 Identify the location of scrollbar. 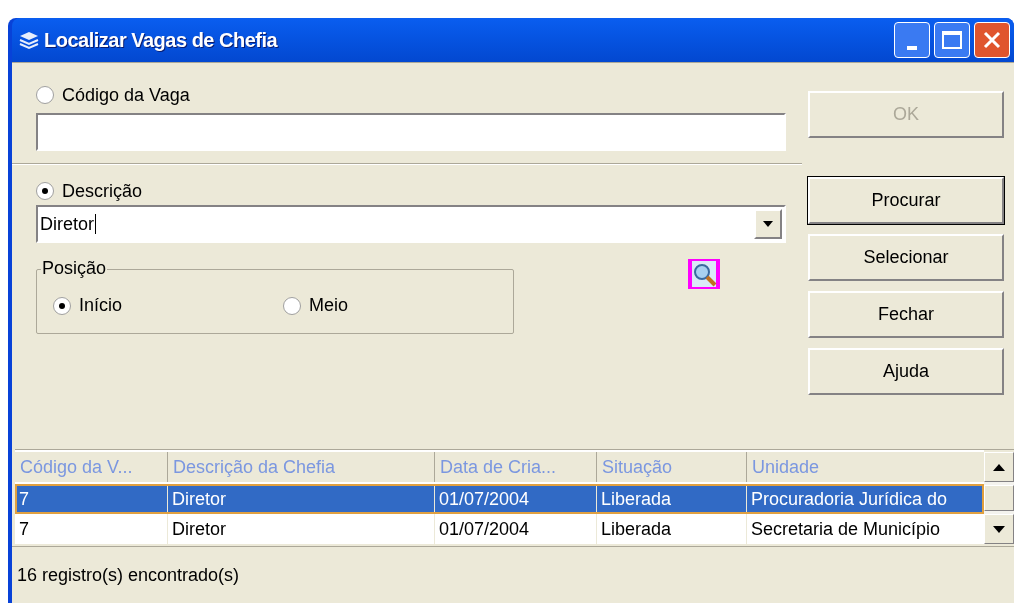
(999, 498).